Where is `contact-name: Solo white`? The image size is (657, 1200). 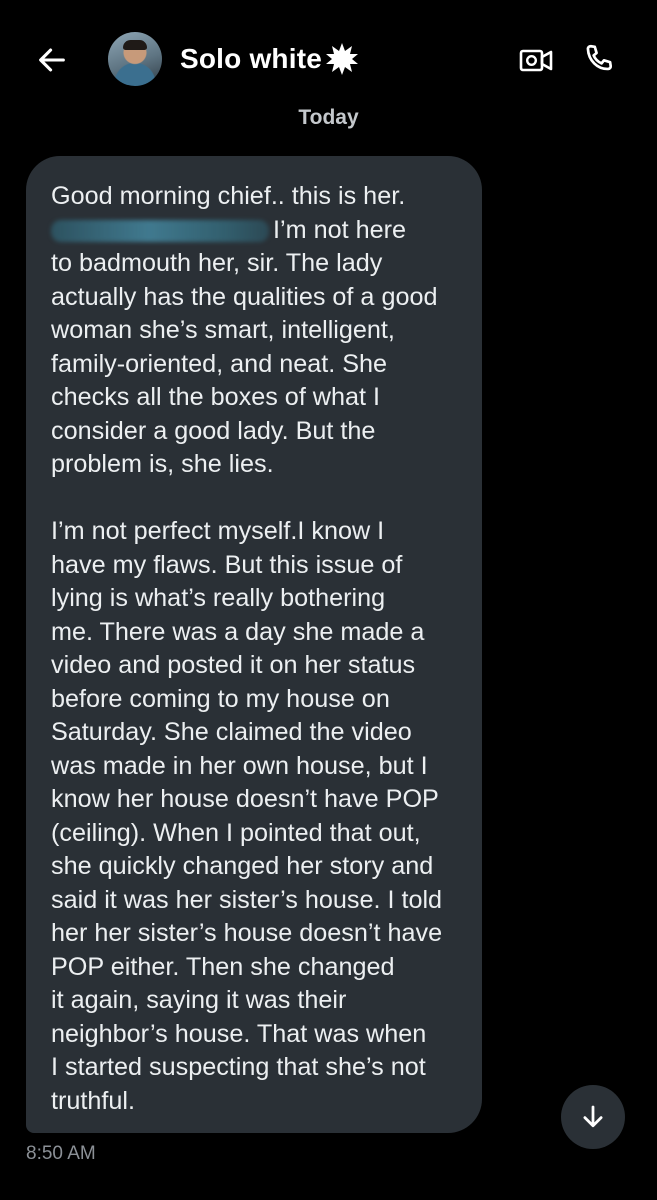 contact-name: Solo white is located at coordinates (251, 58).